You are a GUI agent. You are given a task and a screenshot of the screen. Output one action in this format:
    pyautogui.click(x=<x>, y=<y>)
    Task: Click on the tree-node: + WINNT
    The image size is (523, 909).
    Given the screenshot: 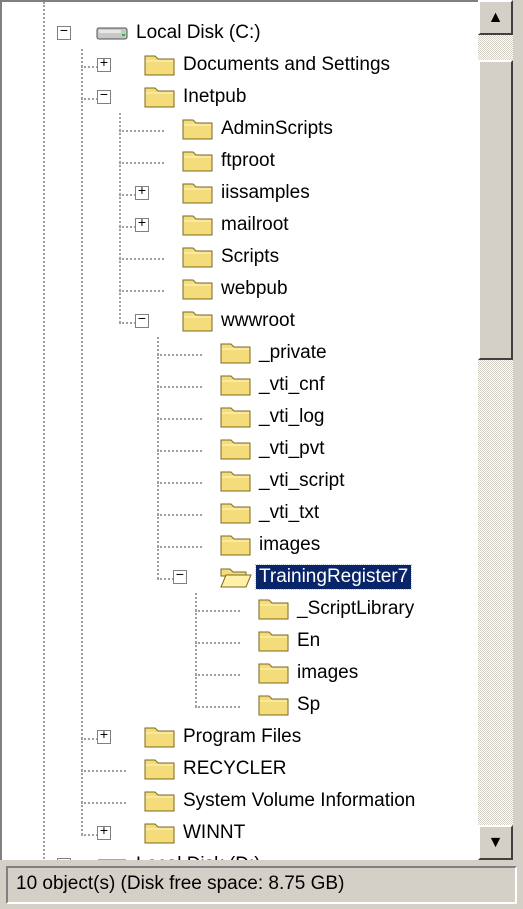 What is the action you would take?
    pyautogui.click(x=237, y=833)
    